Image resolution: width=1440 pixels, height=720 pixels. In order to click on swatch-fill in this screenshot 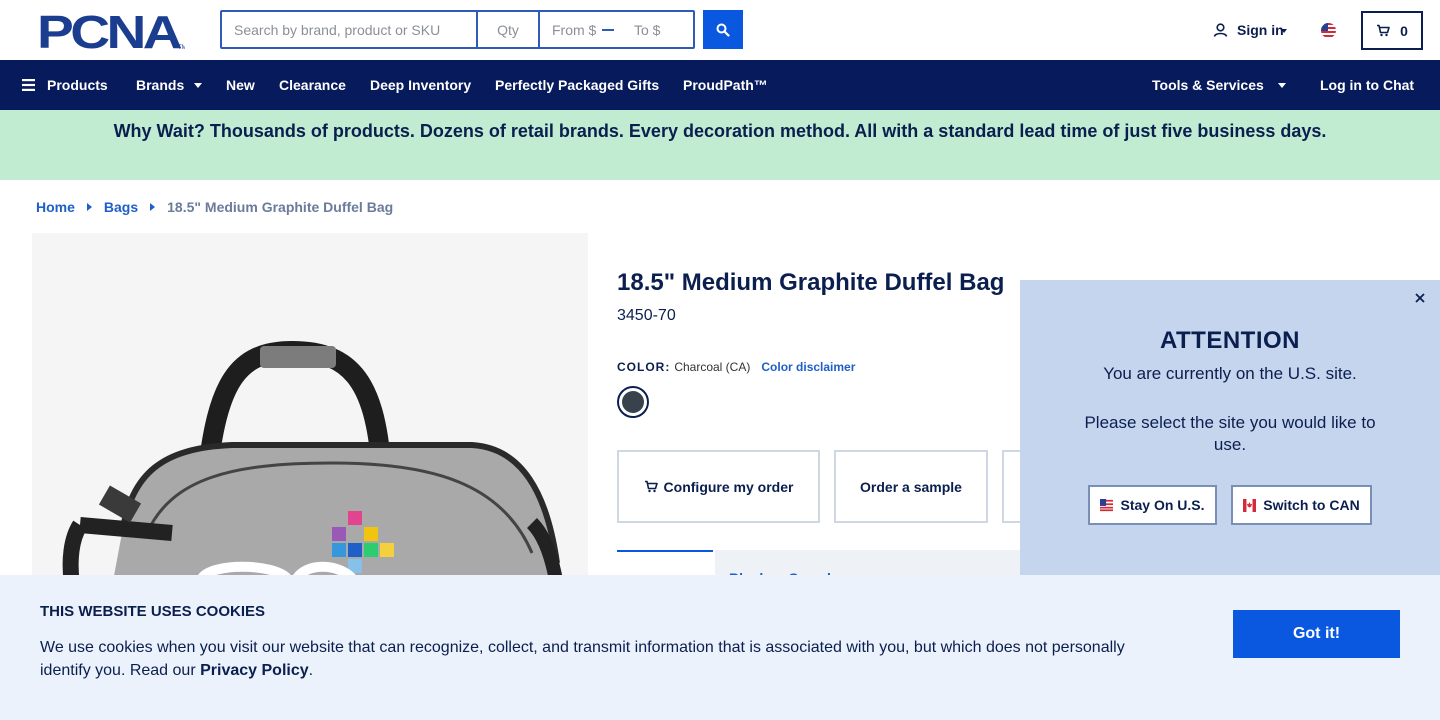, I will do `click(633, 402)`.